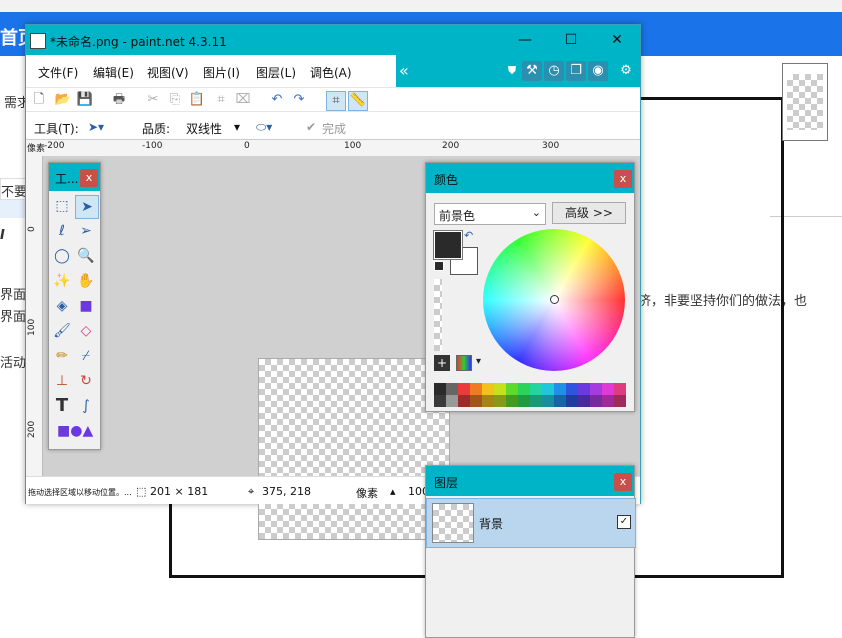  What do you see at coordinates (243, 100) in the screenshot?
I see `deselect-icon: ⌧` at bounding box center [243, 100].